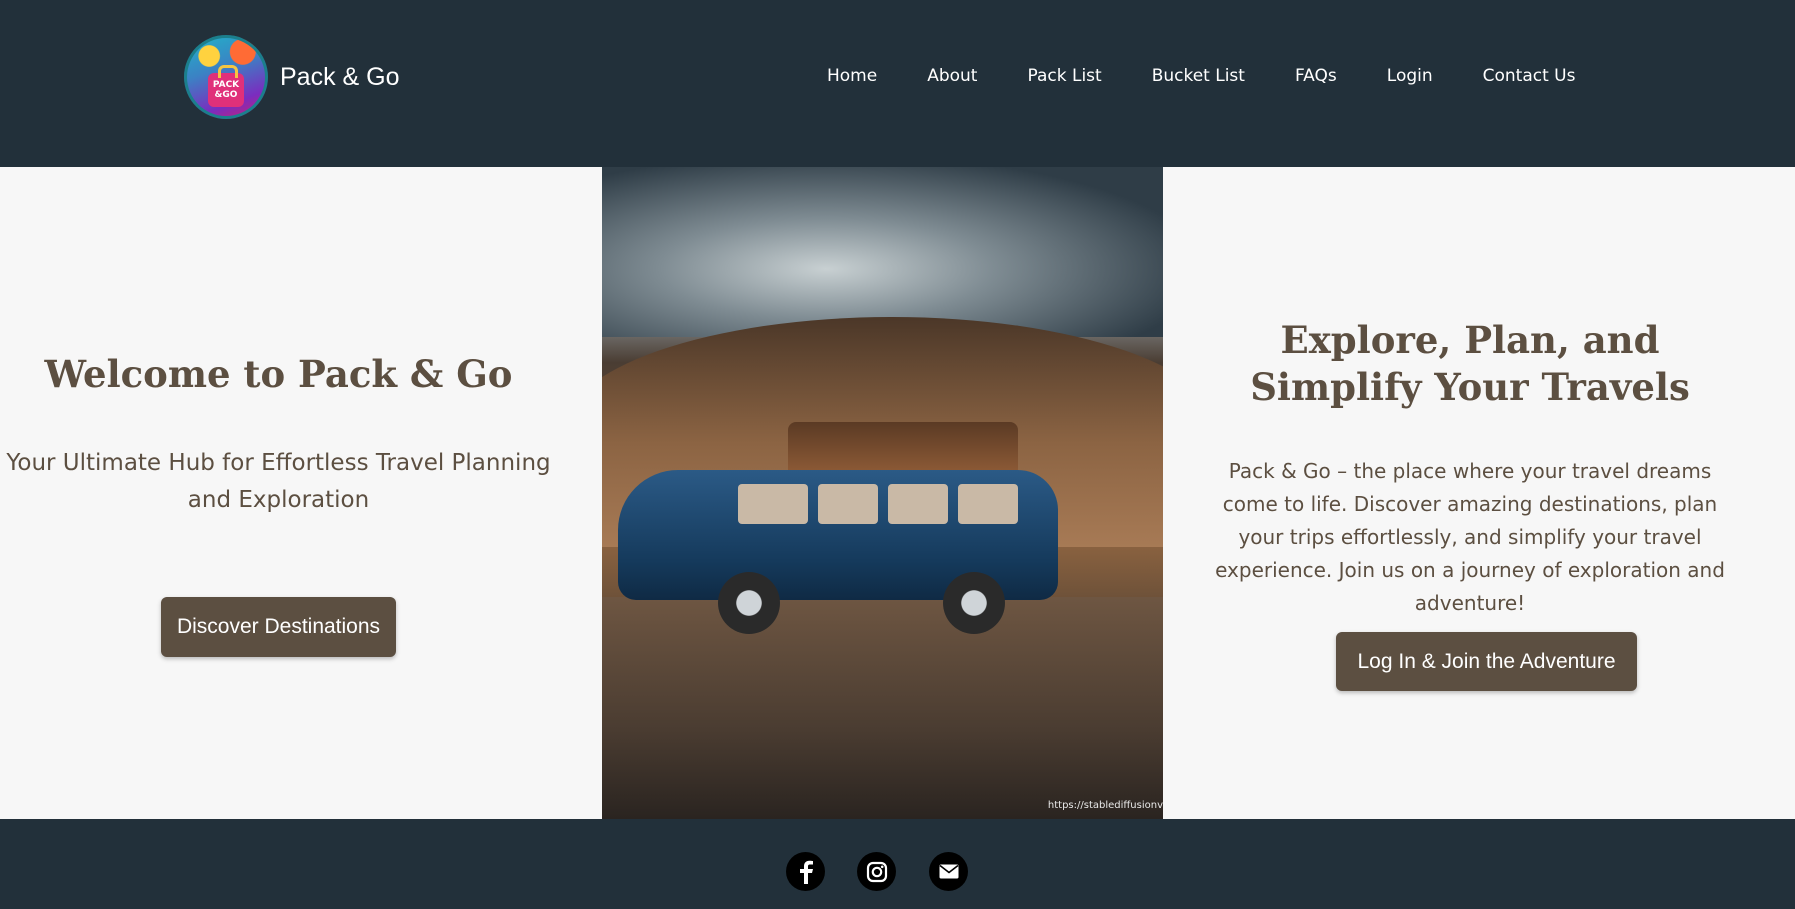 This screenshot has width=1795, height=909. Describe the element at coordinates (903, 447) in the screenshot. I see `car-luggage` at that location.